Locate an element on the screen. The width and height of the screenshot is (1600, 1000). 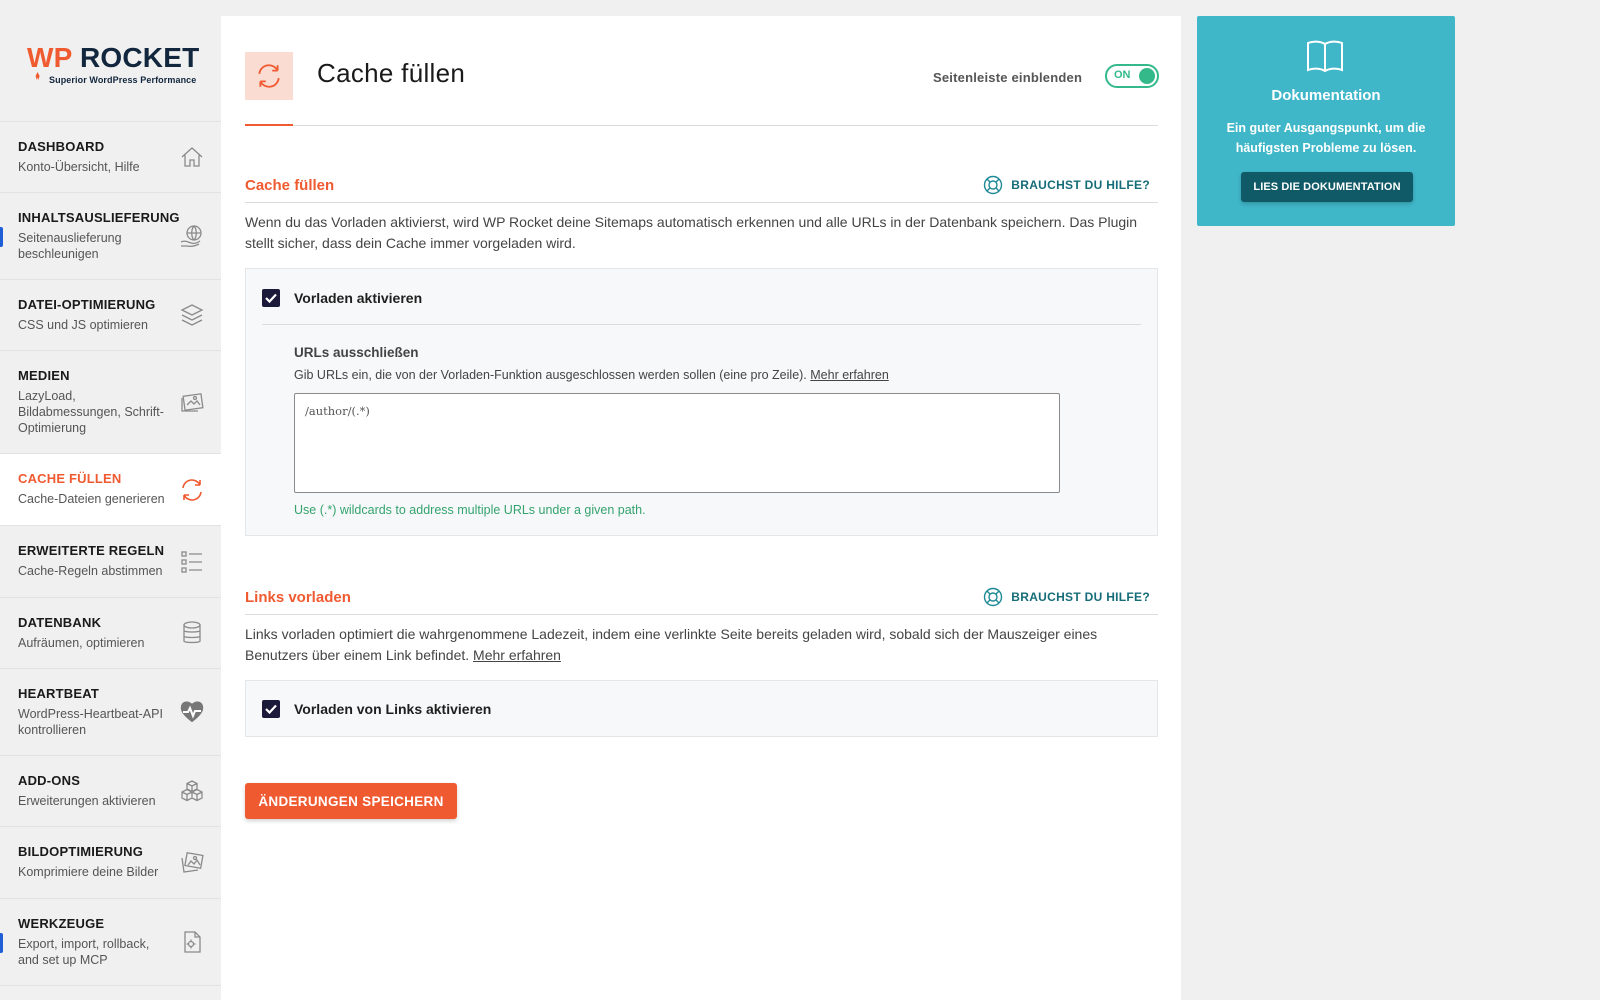
logo: WP ROCKET Superior WordPress Performance is located at coordinates (110, 61).